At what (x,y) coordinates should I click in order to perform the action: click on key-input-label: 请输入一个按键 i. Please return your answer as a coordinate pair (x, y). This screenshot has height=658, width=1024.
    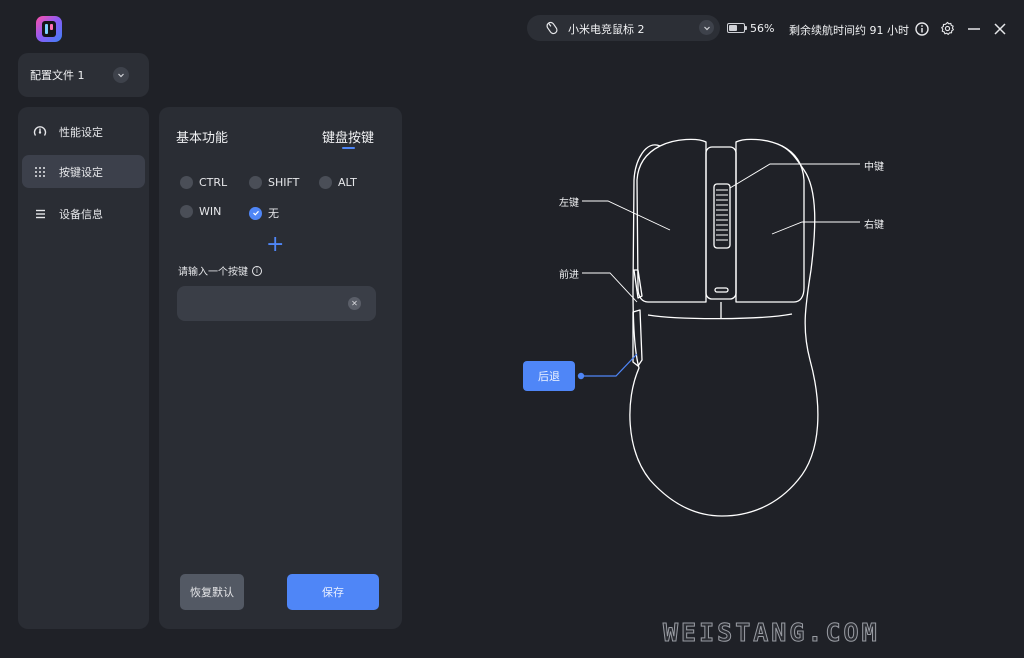
    Looking at the image, I should click on (220, 270).